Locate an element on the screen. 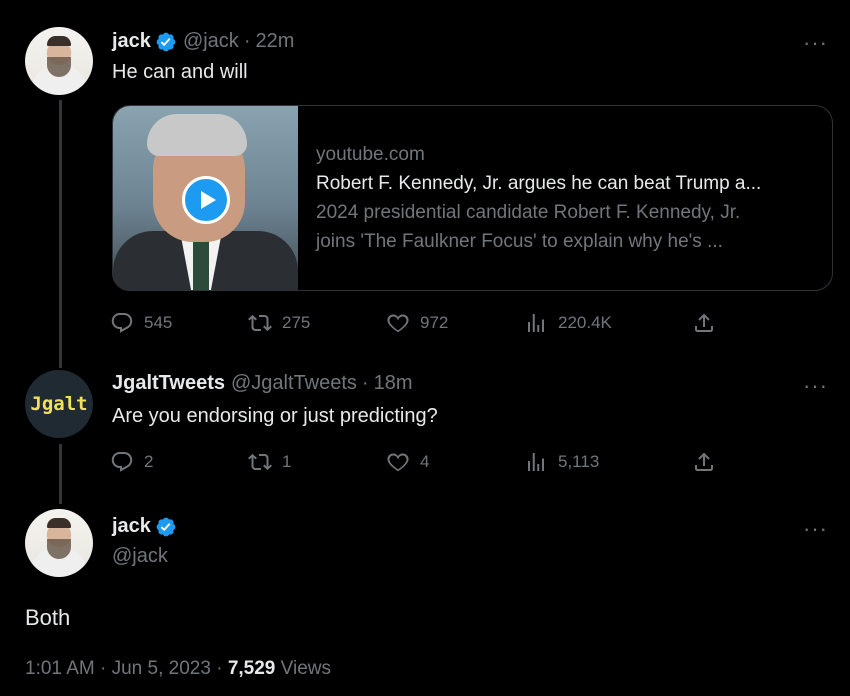  handle-row: @jack is located at coordinates (140, 556).